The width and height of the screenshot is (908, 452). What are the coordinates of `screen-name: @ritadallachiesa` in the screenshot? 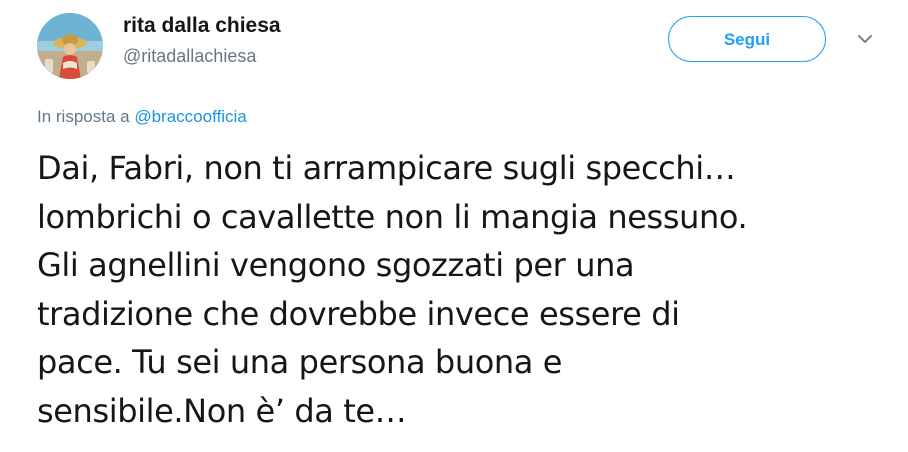 It's located at (202, 56).